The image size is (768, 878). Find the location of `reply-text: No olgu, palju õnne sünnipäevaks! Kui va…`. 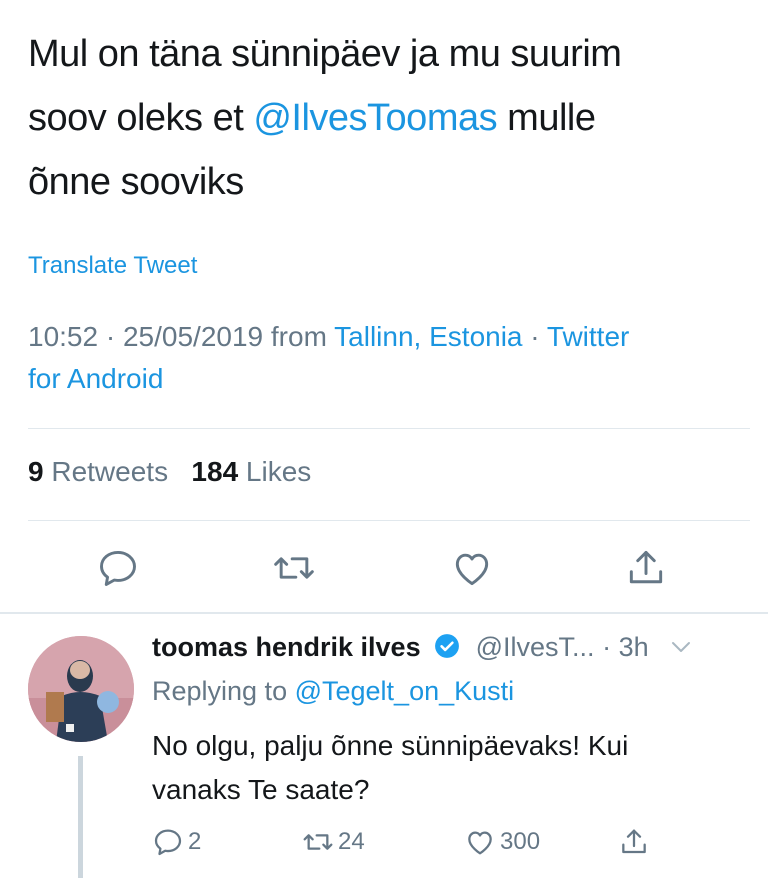

reply-text: No olgu, palju õnne sünnipäevaks! Kui va… is located at coordinates (442, 768).